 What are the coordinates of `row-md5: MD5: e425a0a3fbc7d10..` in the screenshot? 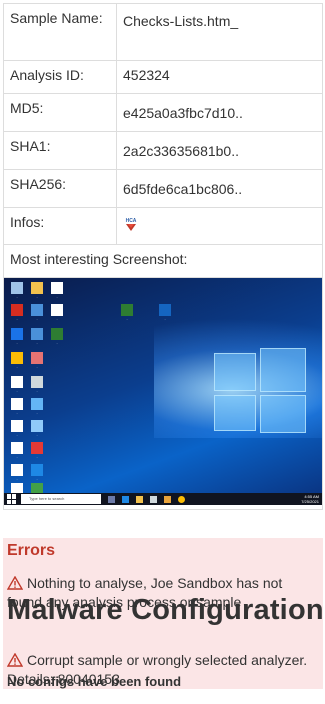 It's located at (163, 112).